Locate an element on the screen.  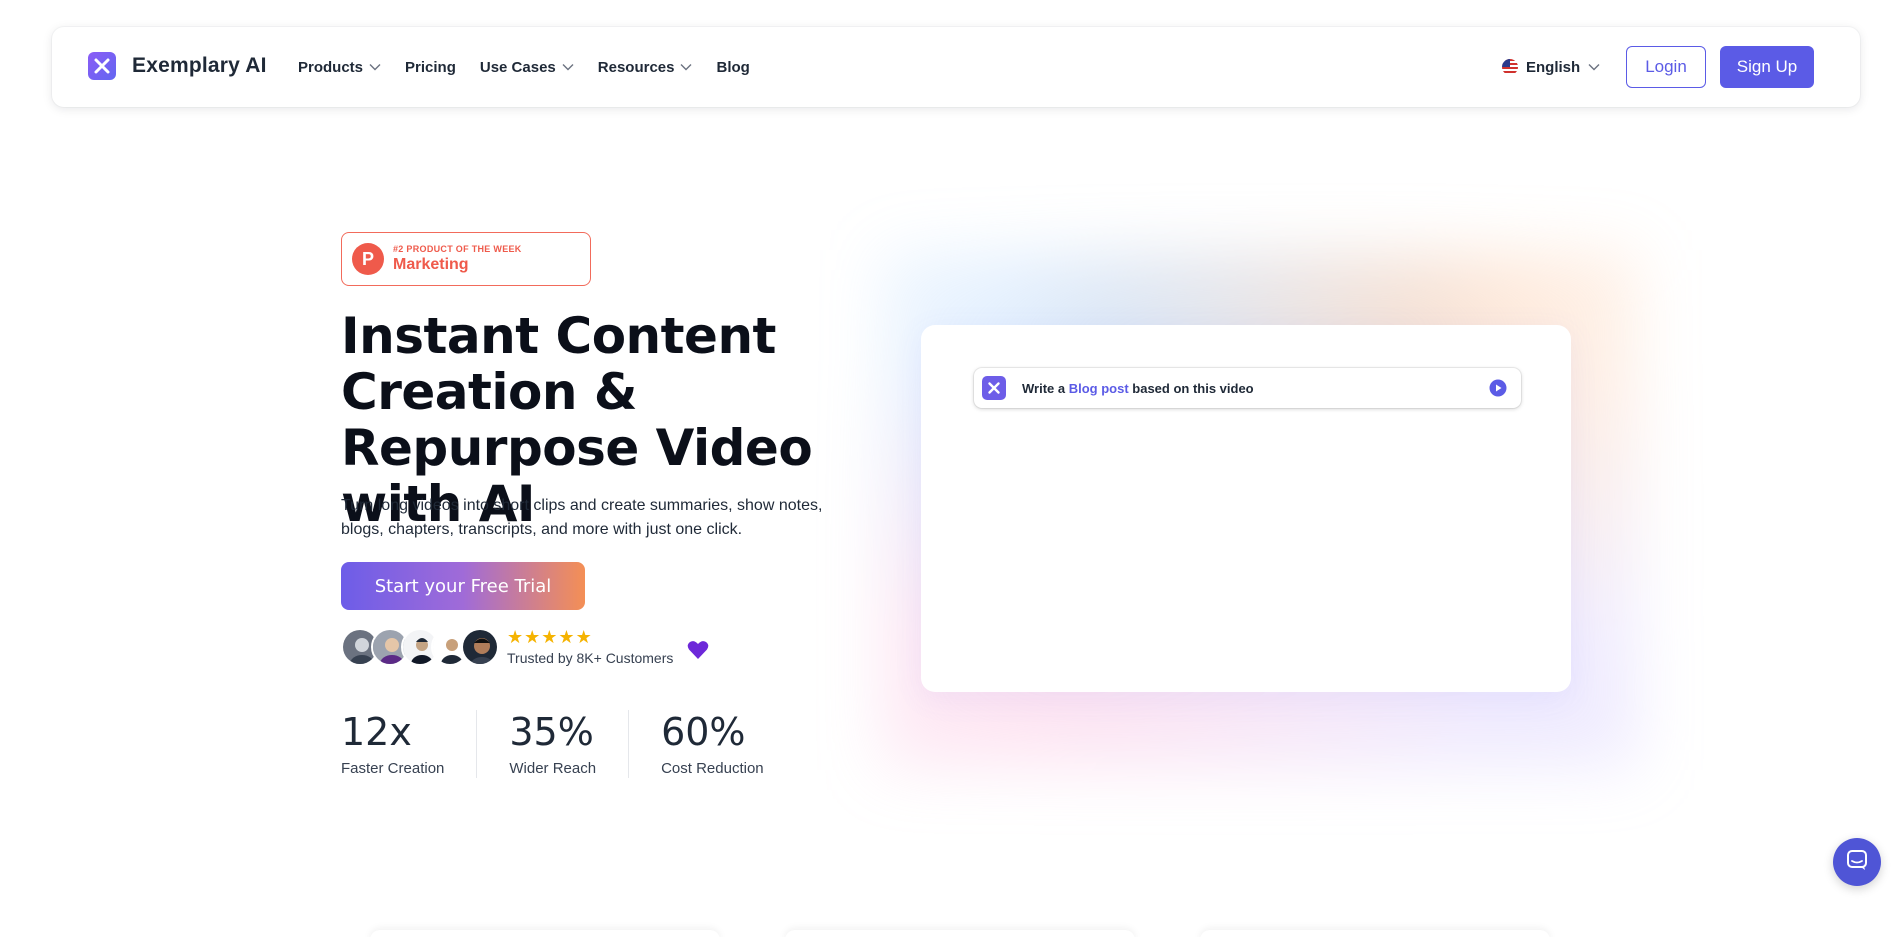
start-free-trial-button: Start your Free Trial is located at coordinates (463, 586).